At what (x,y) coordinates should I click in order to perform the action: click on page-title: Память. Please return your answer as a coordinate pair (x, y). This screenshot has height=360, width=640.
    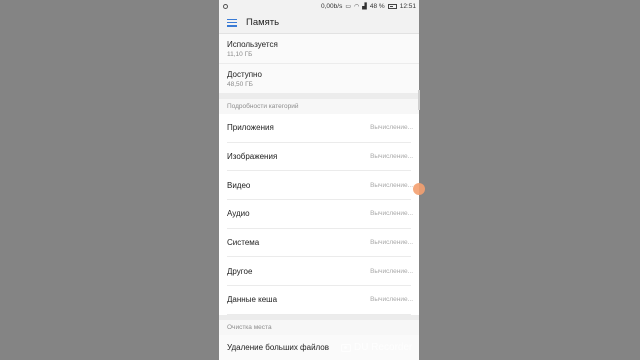
    Looking at the image, I should click on (263, 22).